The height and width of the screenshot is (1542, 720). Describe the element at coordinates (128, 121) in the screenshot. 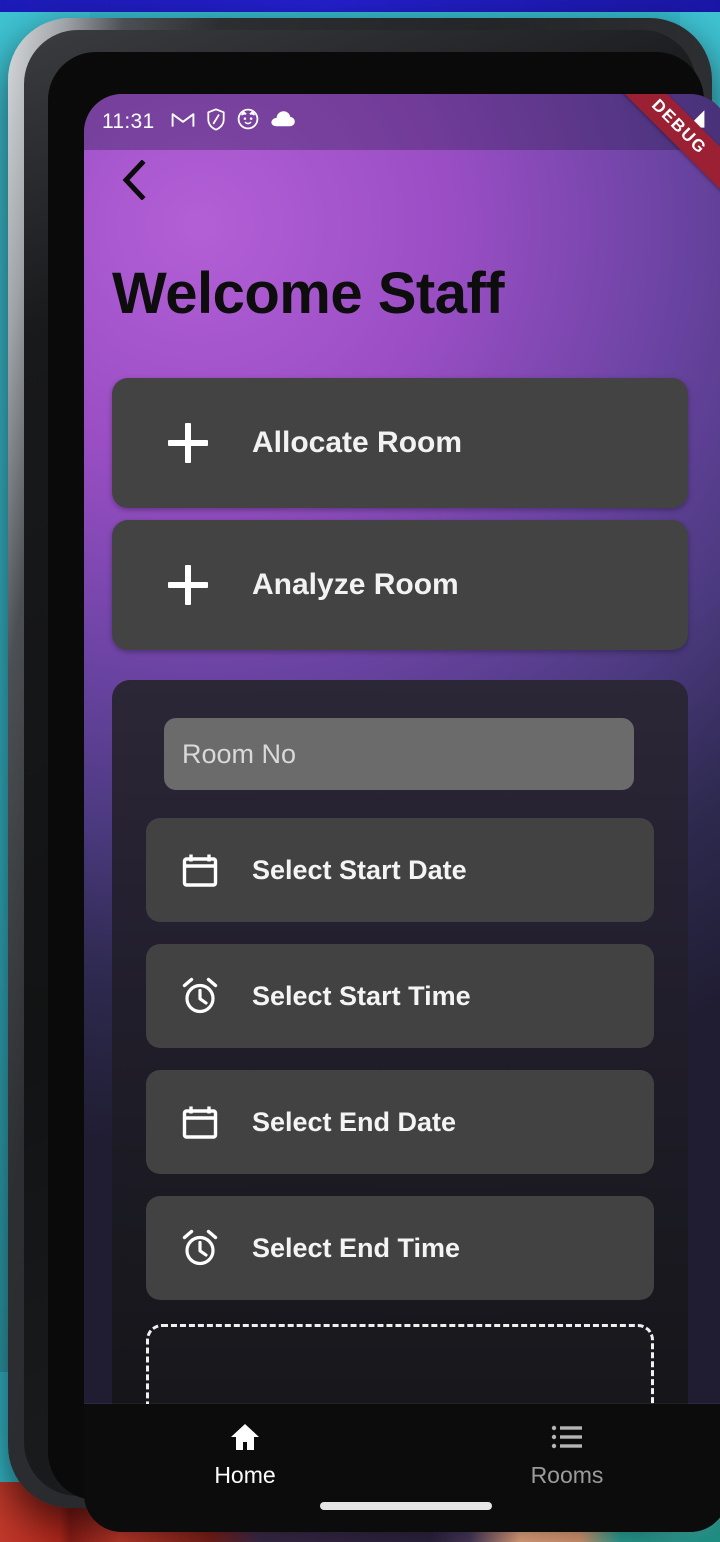

I see `status-clock: 11:31` at that location.